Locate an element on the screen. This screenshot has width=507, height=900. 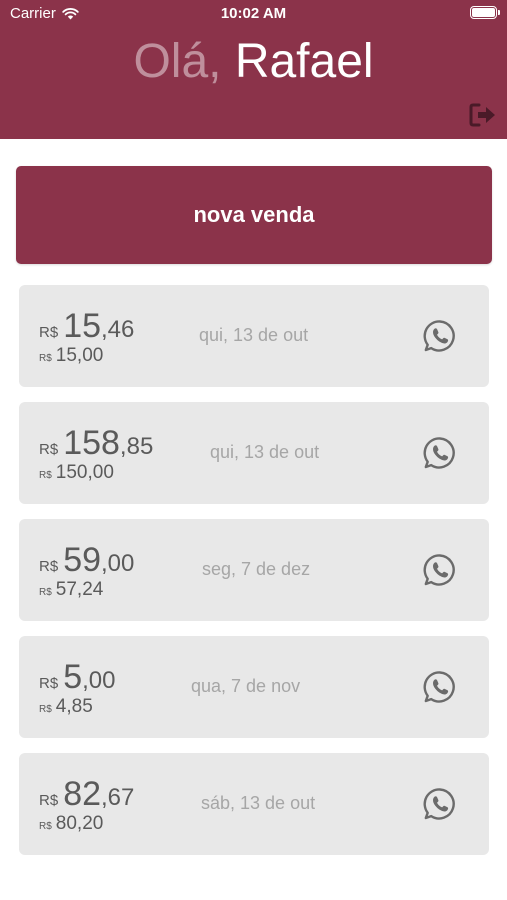
sale-card: R$ 158 ,85 R$ 150,00 qui, 13 de out is located at coordinates (254, 453).